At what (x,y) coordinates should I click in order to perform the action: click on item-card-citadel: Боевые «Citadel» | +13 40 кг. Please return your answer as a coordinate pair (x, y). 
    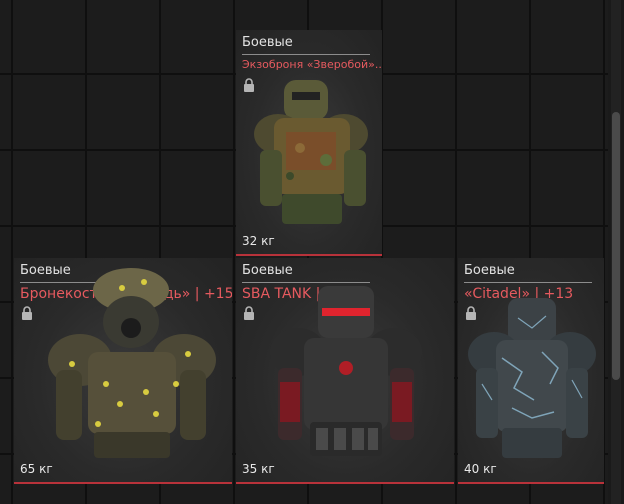
    Looking at the image, I should click on (531, 371).